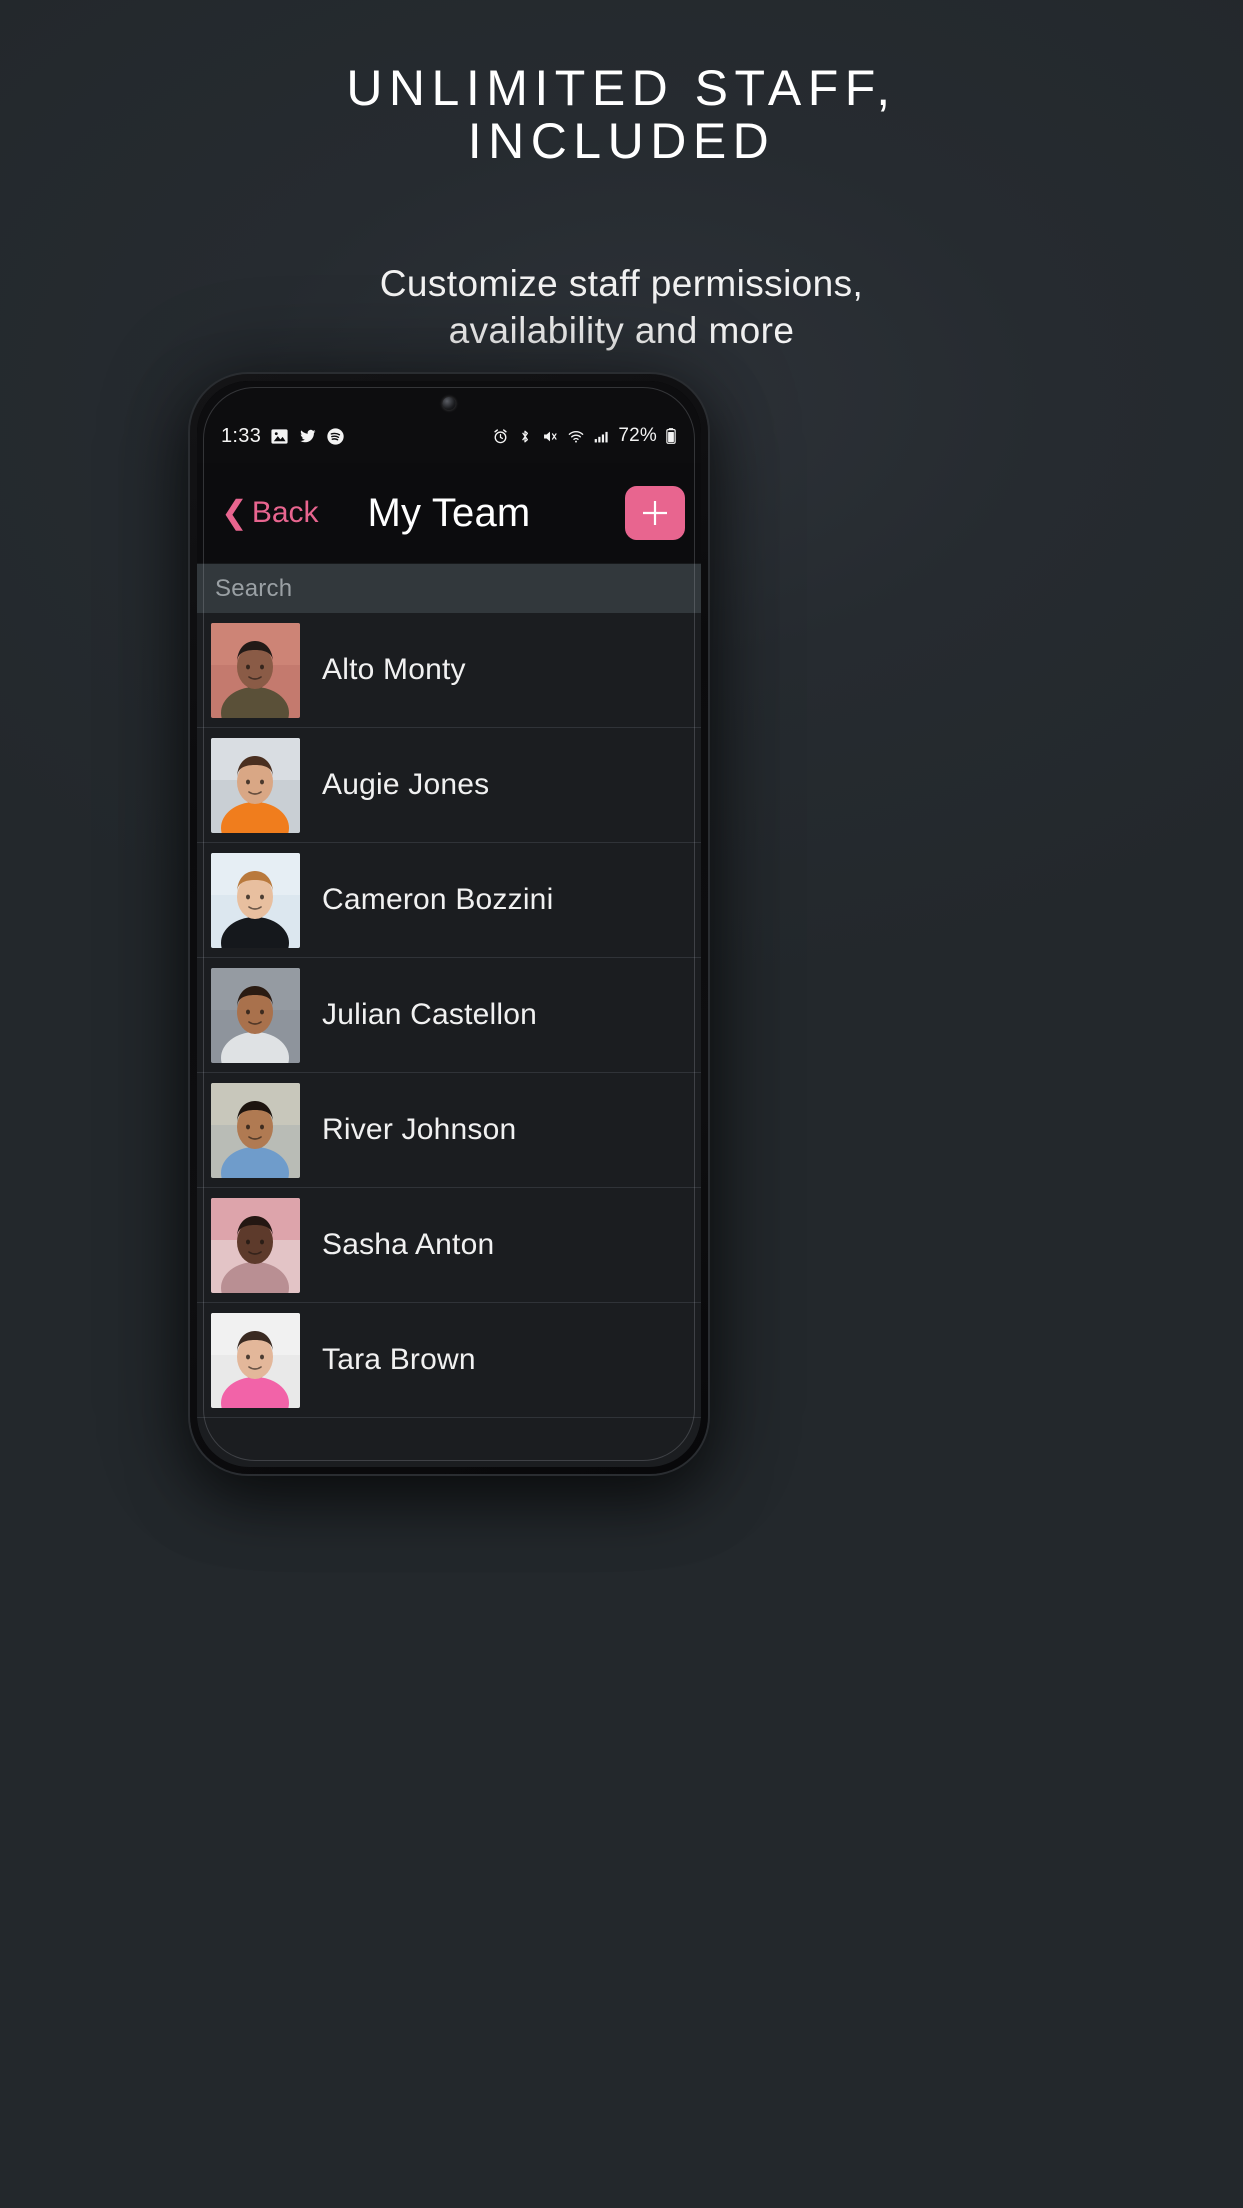 The height and width of the screenshot is (2208, 1243). What do you see at coordinates (408, 1244) in the screenshot?
I see `team-member-name: Sasha Anton` at bounding box center [408, 1244].